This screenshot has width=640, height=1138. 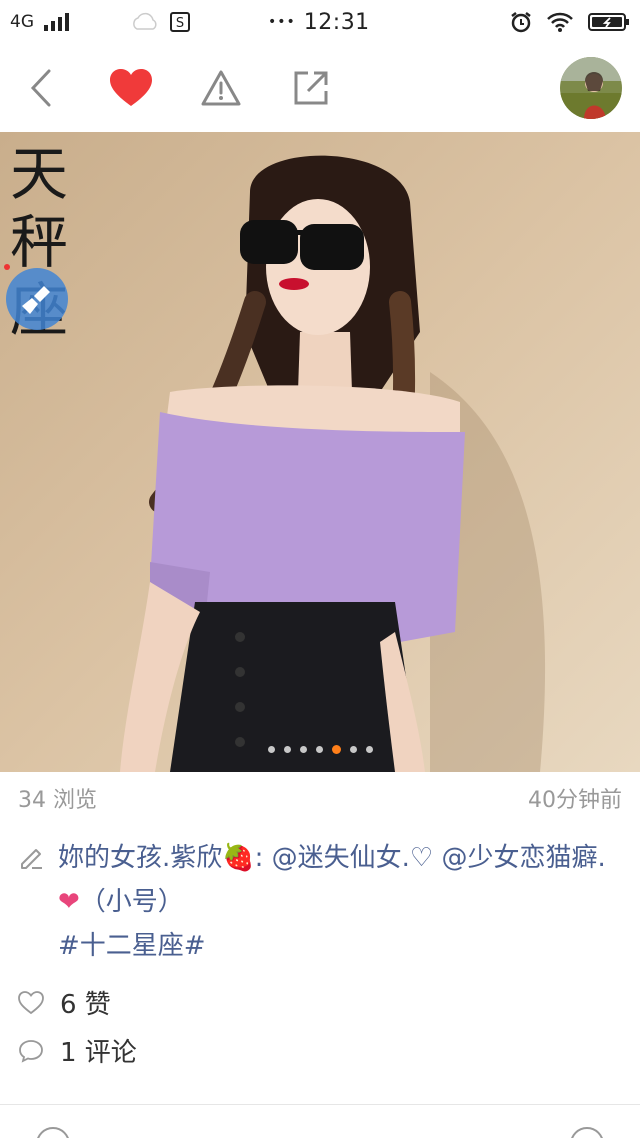 I want to click on comments-count: 1 评论, so click(x=98, y=1053).